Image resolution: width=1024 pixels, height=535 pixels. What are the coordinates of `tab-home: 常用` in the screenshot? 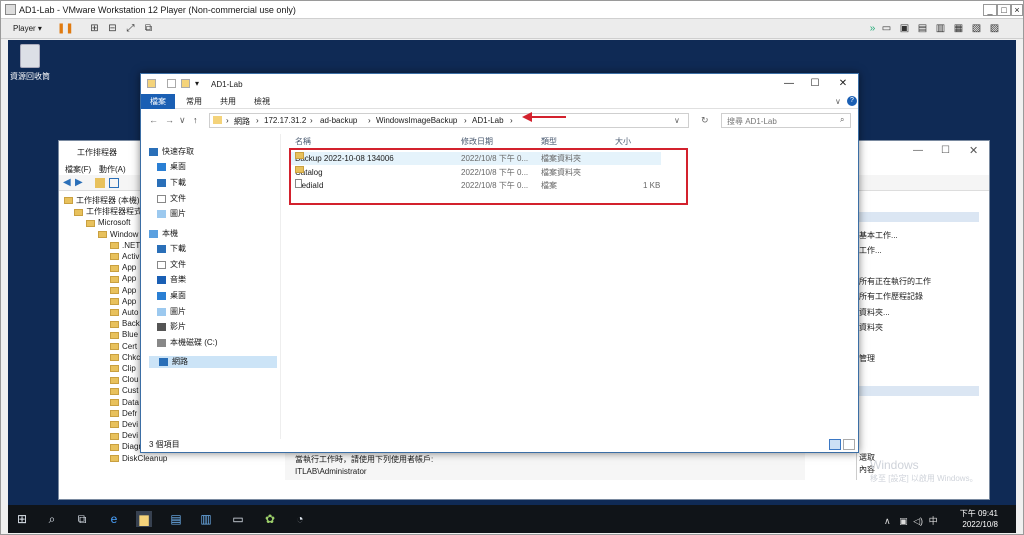 It's located at (194, 101).